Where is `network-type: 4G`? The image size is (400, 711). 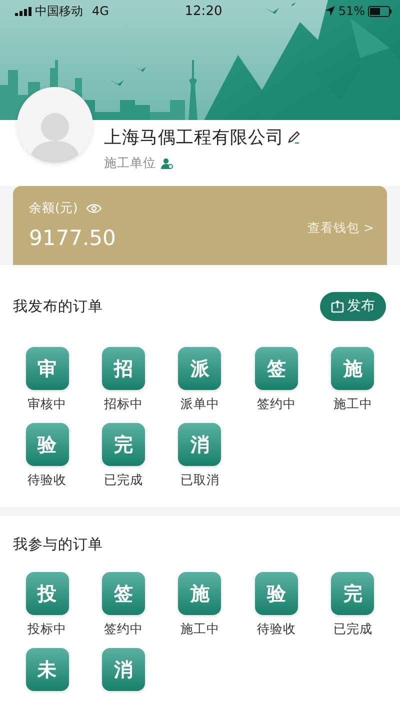
network-type: 4G is located at coordinates (100, 11).